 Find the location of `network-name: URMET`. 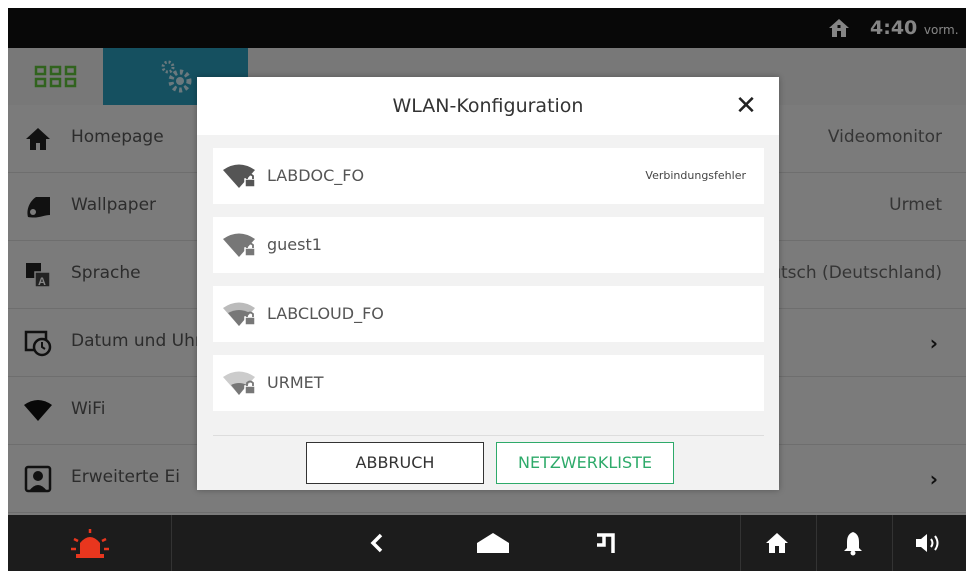

network-name: URMET is located at coordinates (295, 382).